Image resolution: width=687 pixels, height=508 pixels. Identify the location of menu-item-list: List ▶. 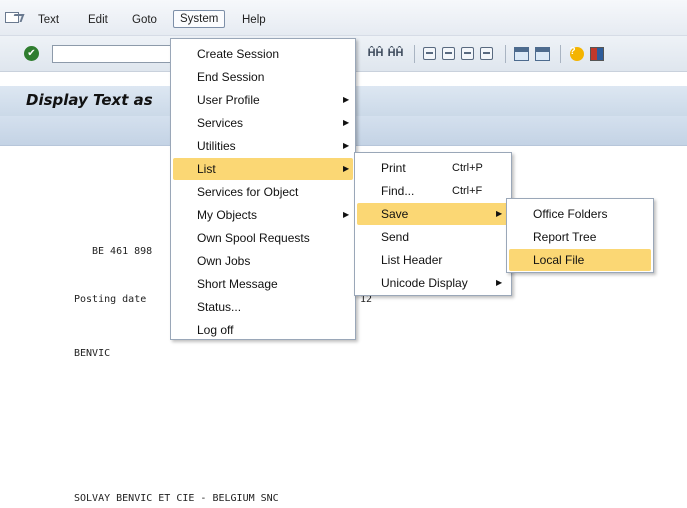
(263, 169).